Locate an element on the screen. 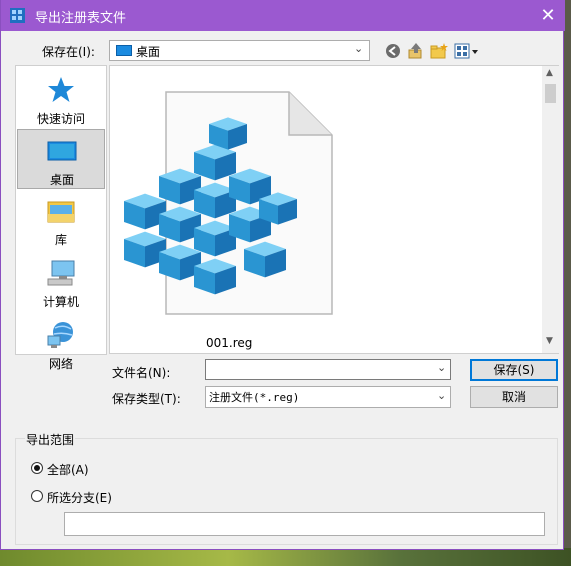 This screenshot has width=571, height=566. place-library: 库 is located at coordinates (61, 220).